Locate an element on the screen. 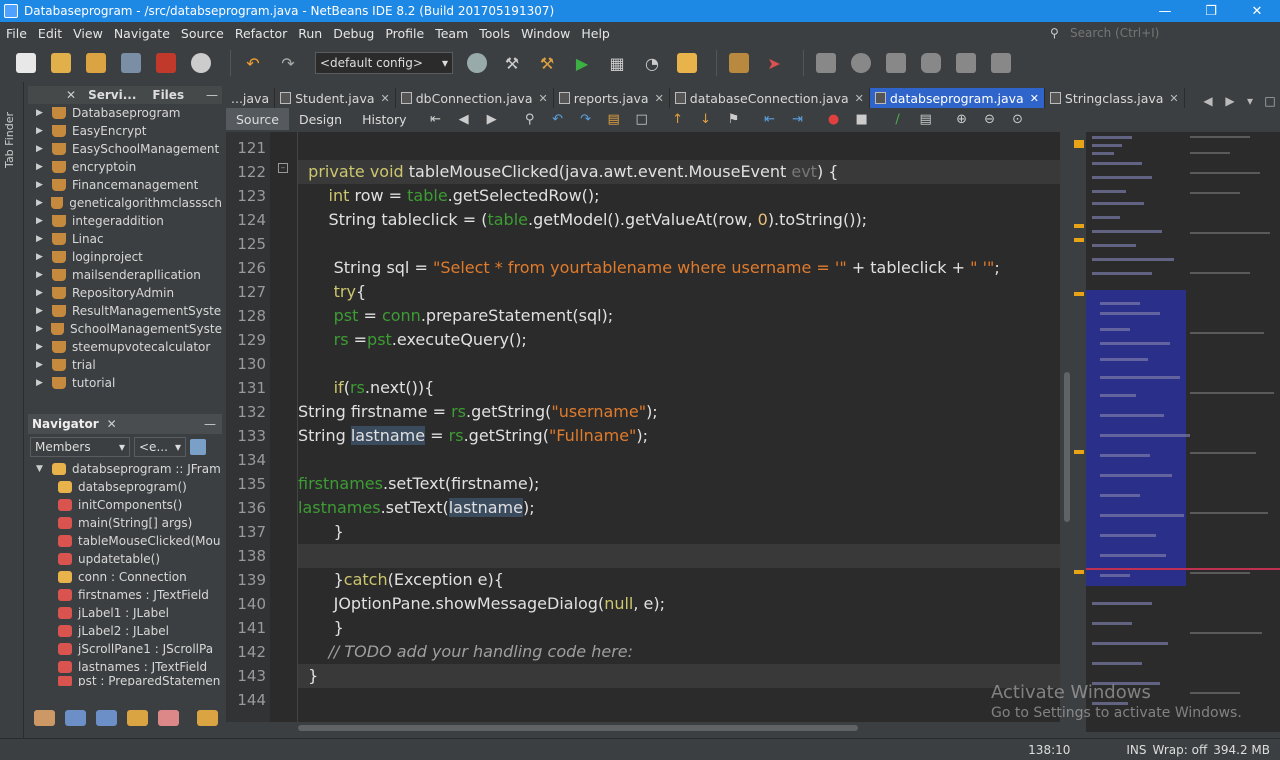 This screenshot has width=1280, height=760. hierarchy-icon is located at coordinates (44, 718).